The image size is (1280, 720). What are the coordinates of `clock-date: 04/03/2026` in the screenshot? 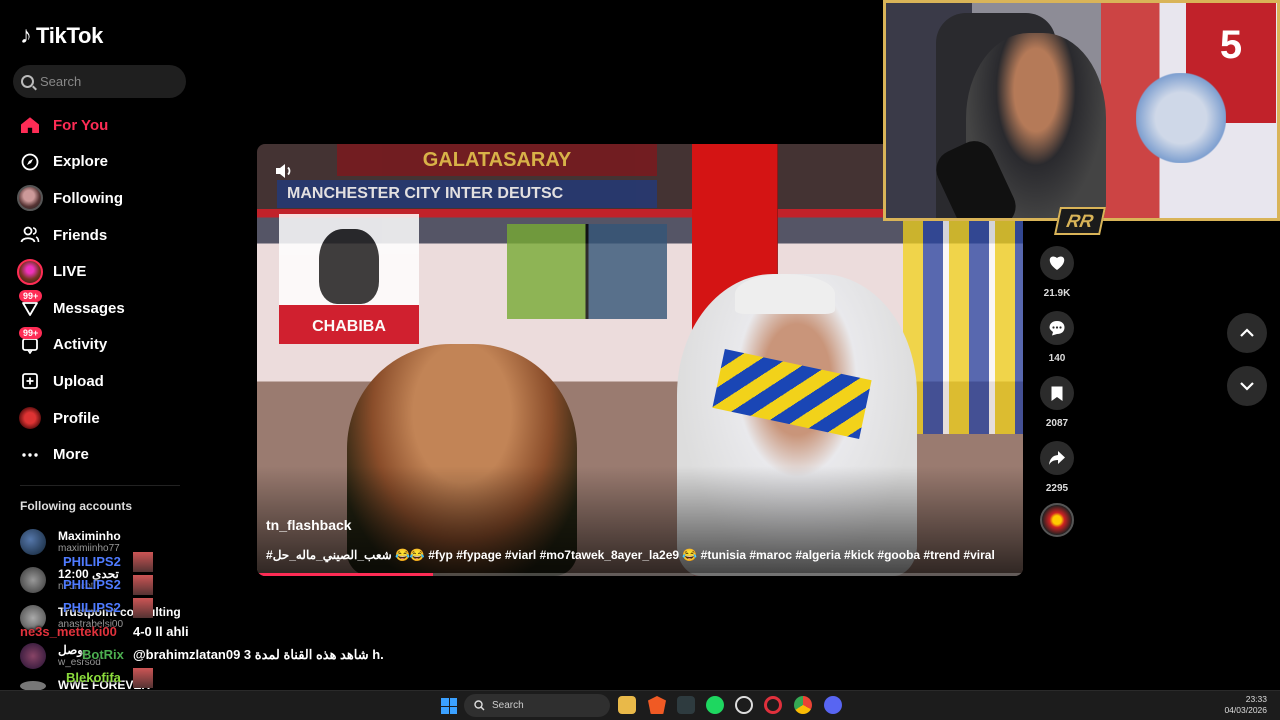 It's located at (1245, 710).